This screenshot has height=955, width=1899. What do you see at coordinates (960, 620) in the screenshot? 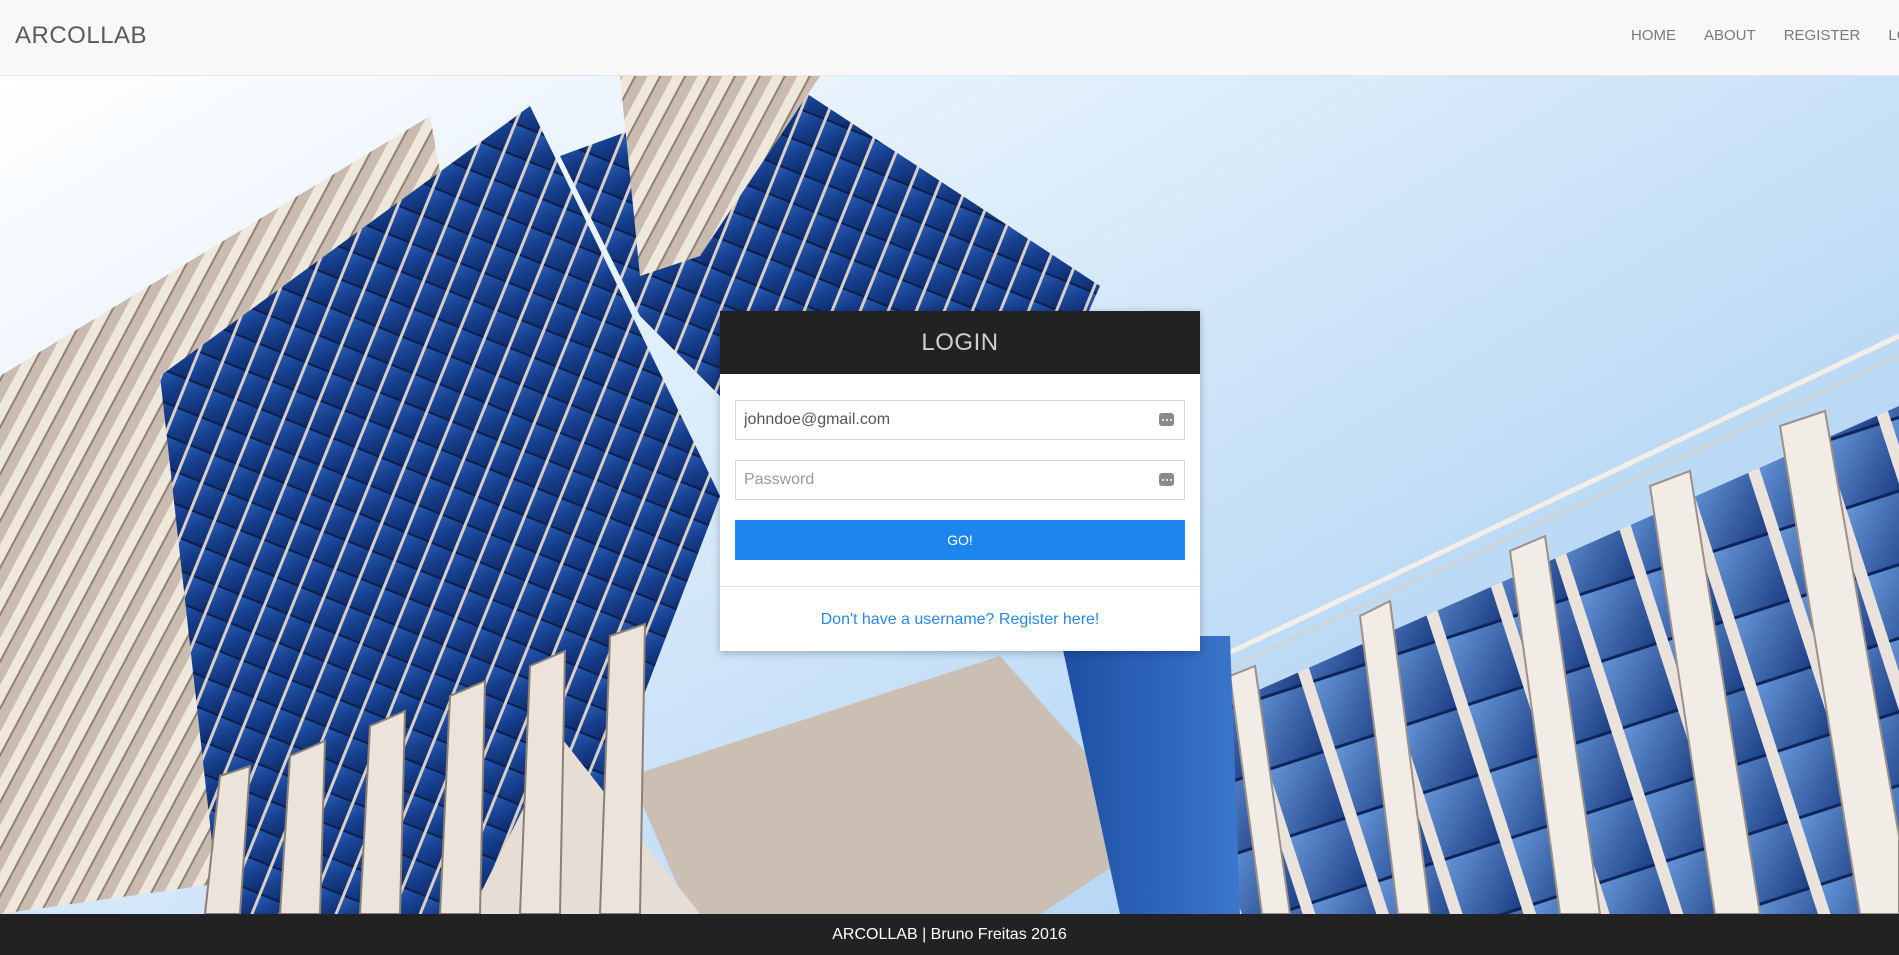
I see `register-link: Don't have a username? Register here!` at bounding box center [960, 620].